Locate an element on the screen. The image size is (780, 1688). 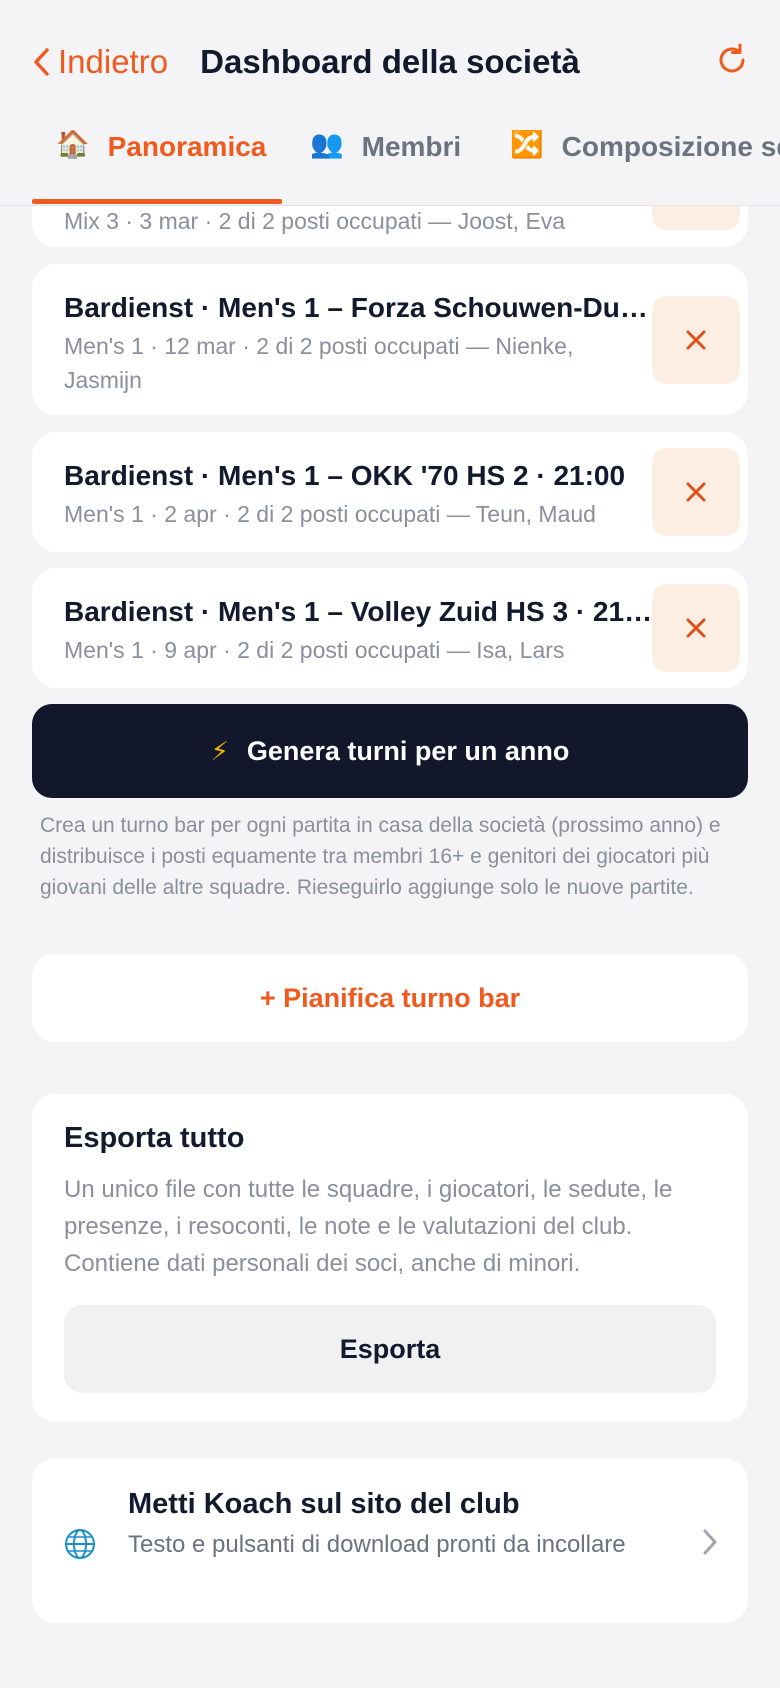
plan-shift-button: + Pianifica turno bar is located at coordinates (390, 998).